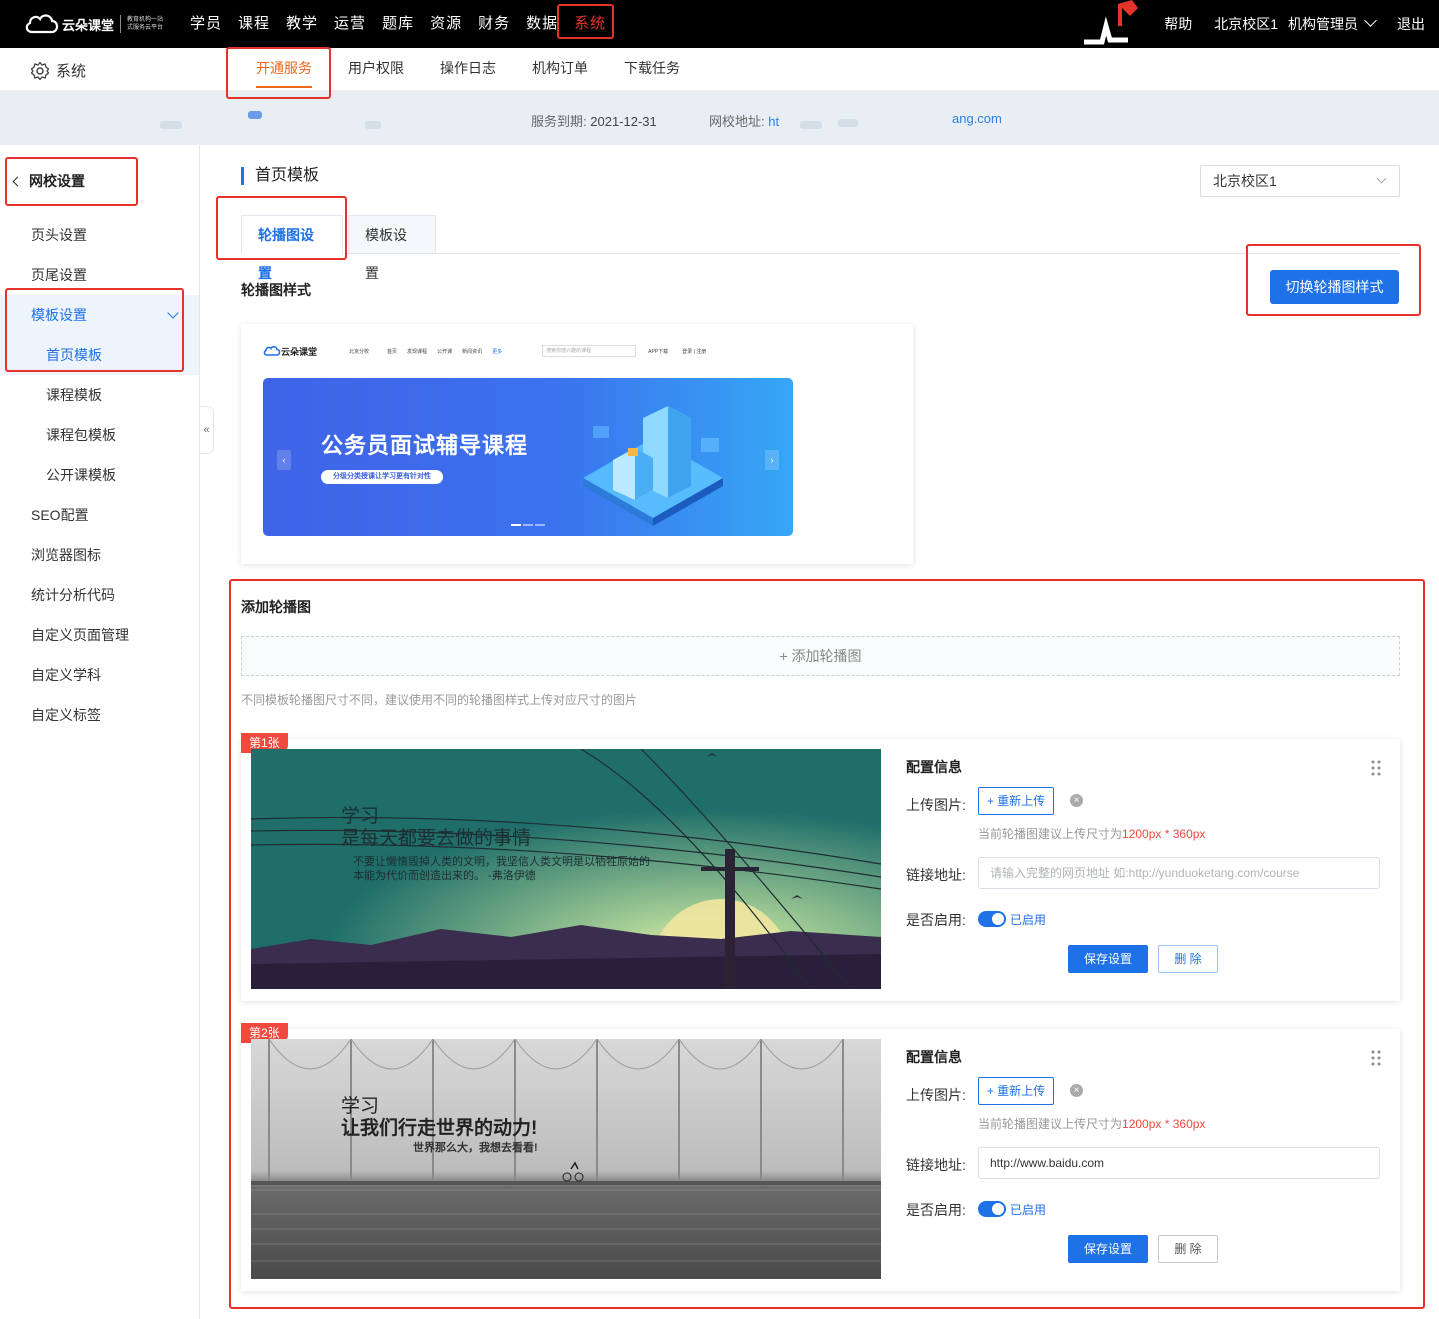 The width and height of the screenshot is (1439, 1319). I want to click on carousel-style-title: 轮播图样式, so click(276, 290).